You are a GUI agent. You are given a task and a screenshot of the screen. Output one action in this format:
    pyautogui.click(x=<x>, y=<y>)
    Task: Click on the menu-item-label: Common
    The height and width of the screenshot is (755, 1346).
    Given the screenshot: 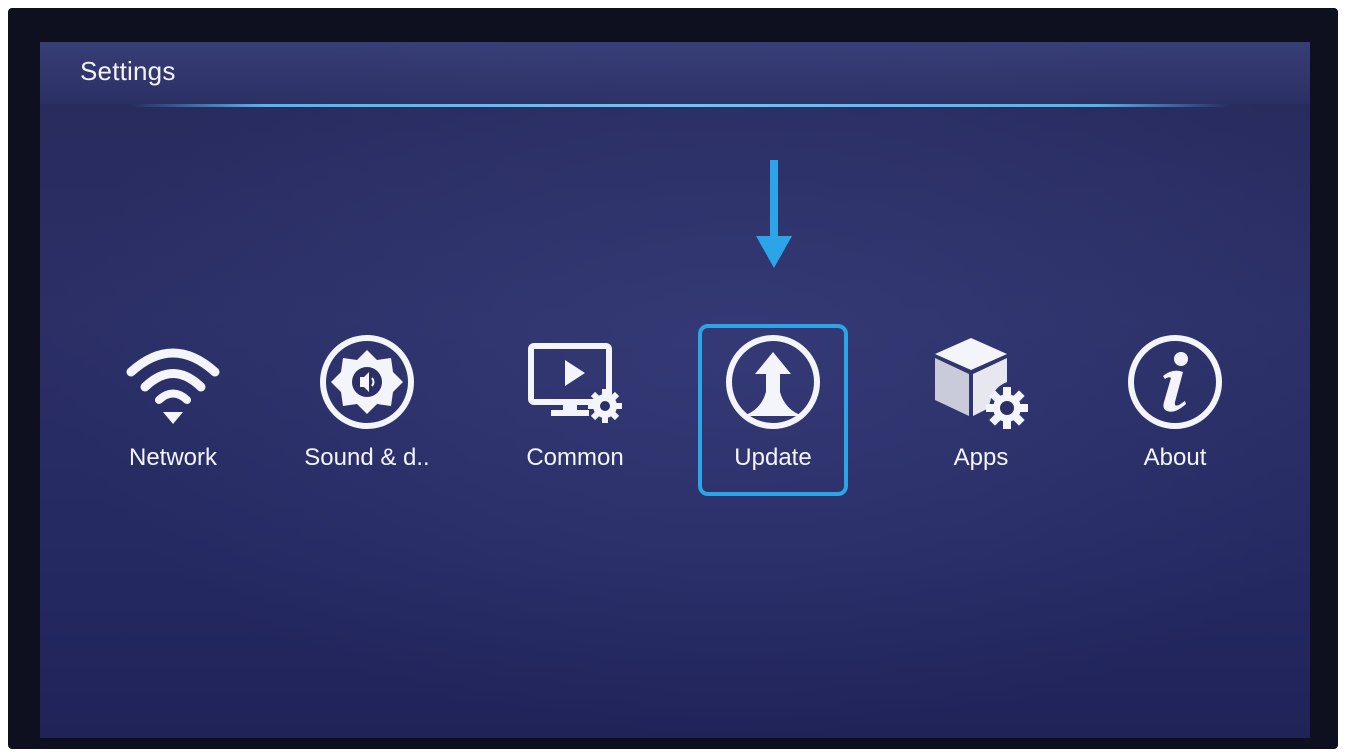 What is the action you would take?
    pyautogui.click(x=575, y=457)
    